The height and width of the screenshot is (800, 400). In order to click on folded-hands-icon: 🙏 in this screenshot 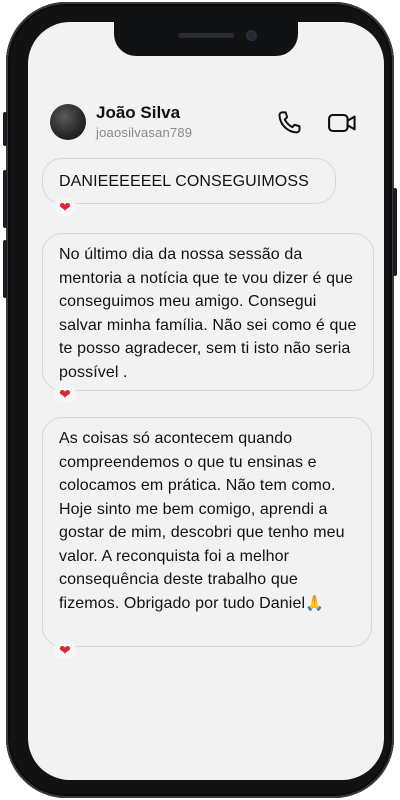, I will do `click(314, 603)`.